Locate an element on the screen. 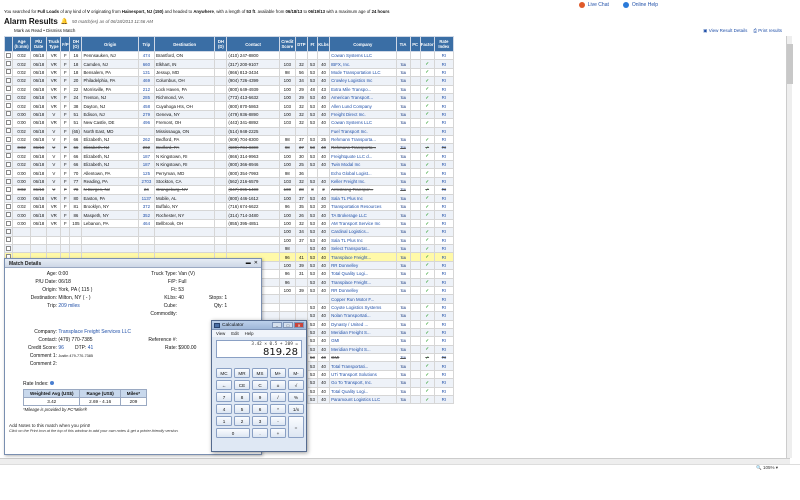 Image resolution: width=800 pixels, height=500 pixels. calc-key: 1/x is located at coordinates (296, 409).